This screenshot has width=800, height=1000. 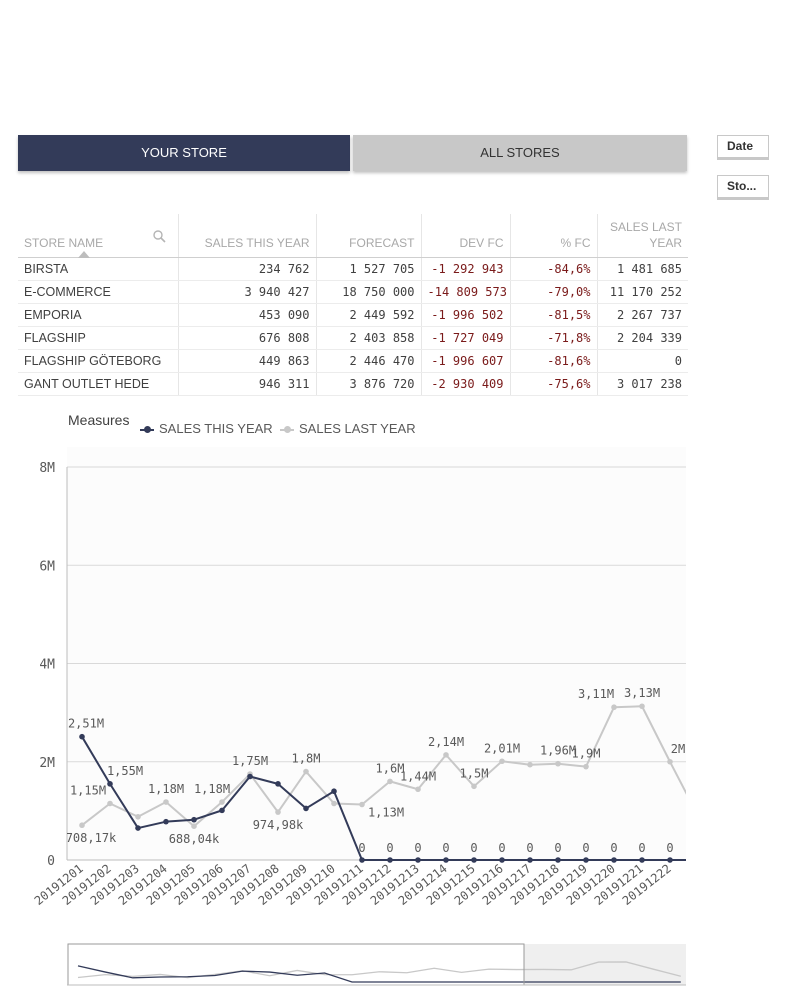 I want to click on x-tick-label: 20191201, so click(x=59, y=884).